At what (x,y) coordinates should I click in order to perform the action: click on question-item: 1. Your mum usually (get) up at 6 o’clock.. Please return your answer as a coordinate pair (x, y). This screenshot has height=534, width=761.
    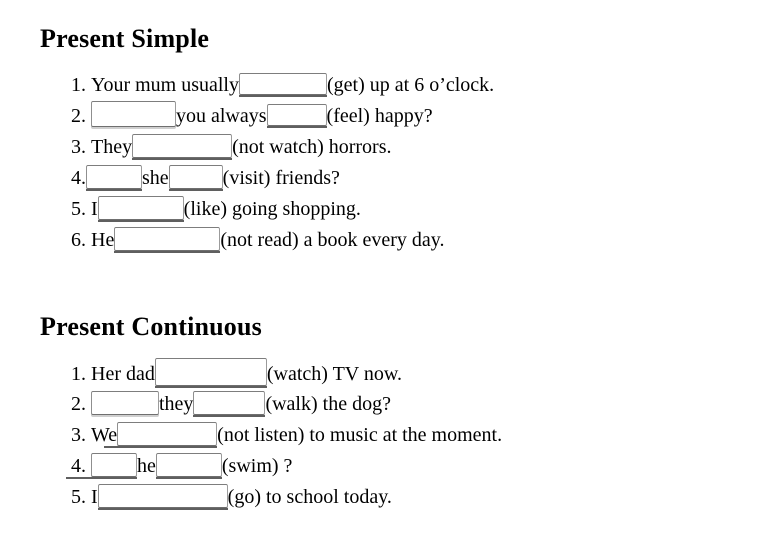
    Looking at the image, I should click on (278, 85).